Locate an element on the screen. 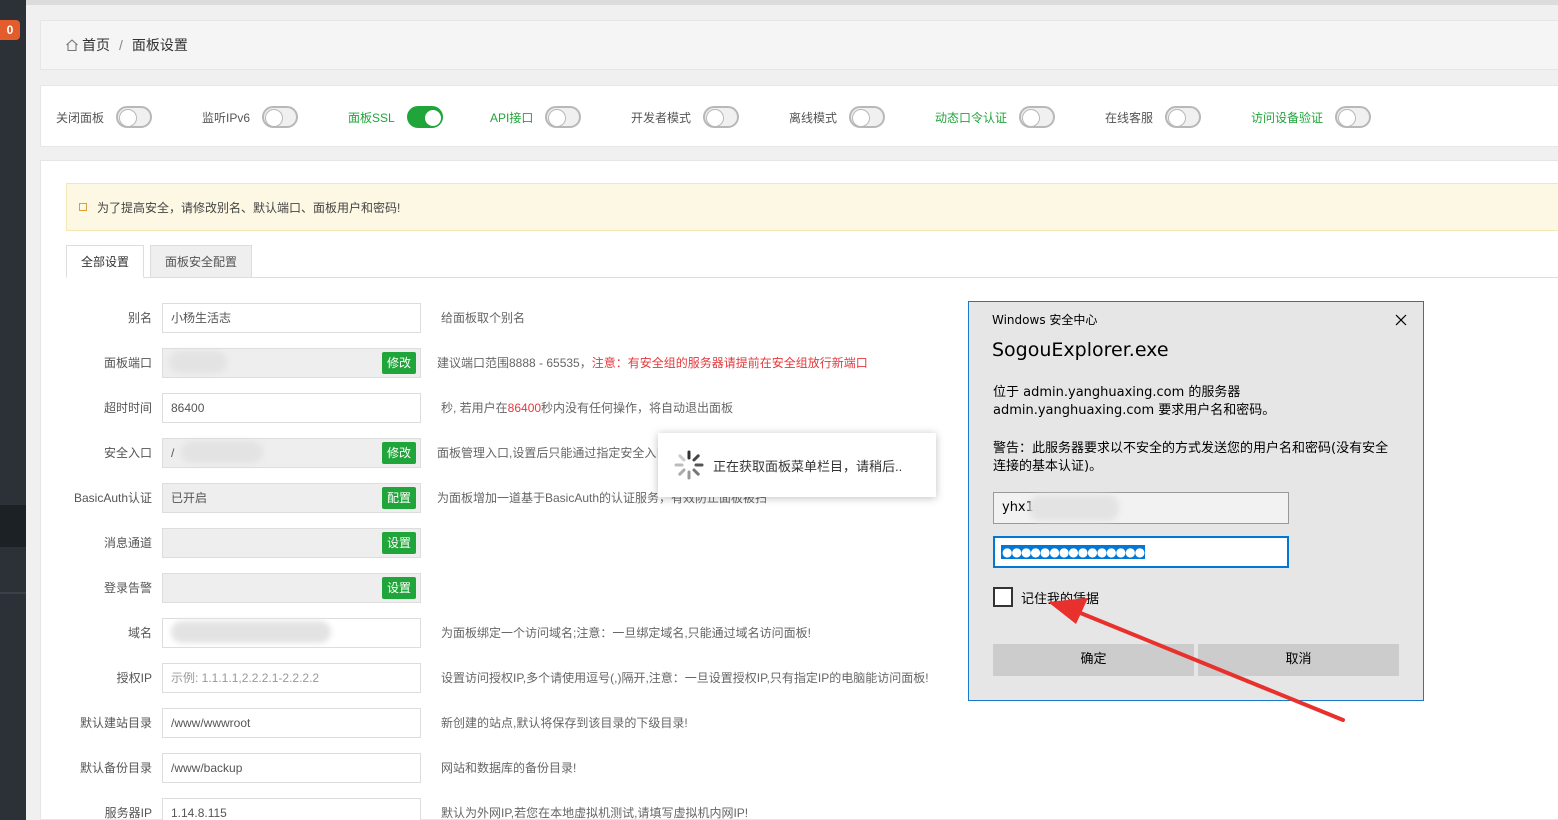  remember-label: 记住我的凭据 is located at coordinates (1060, 599).